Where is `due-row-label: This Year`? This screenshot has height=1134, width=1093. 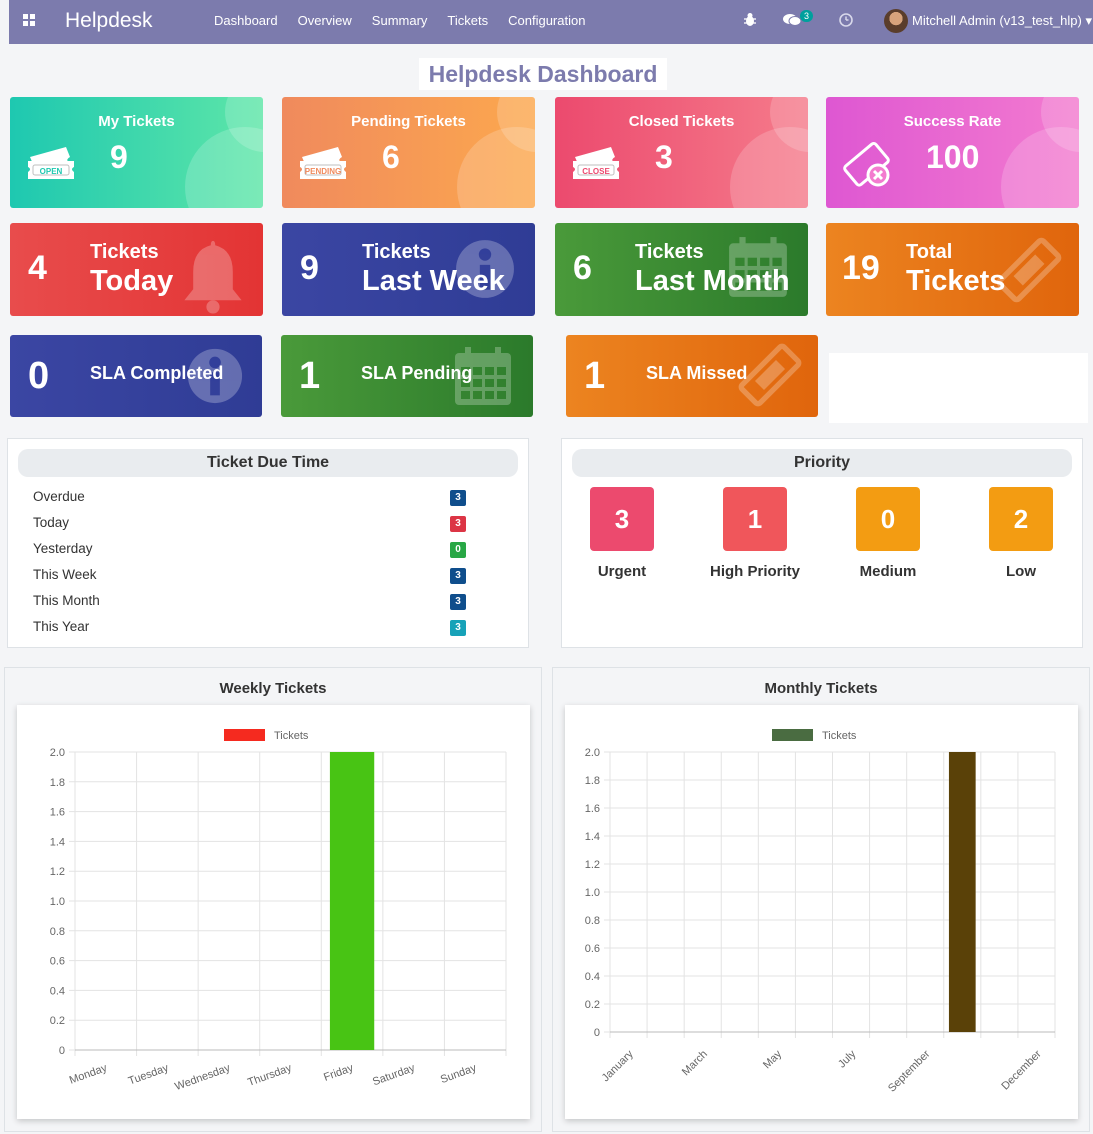
due-row-label: This Year is located at coordinates (61, 626).